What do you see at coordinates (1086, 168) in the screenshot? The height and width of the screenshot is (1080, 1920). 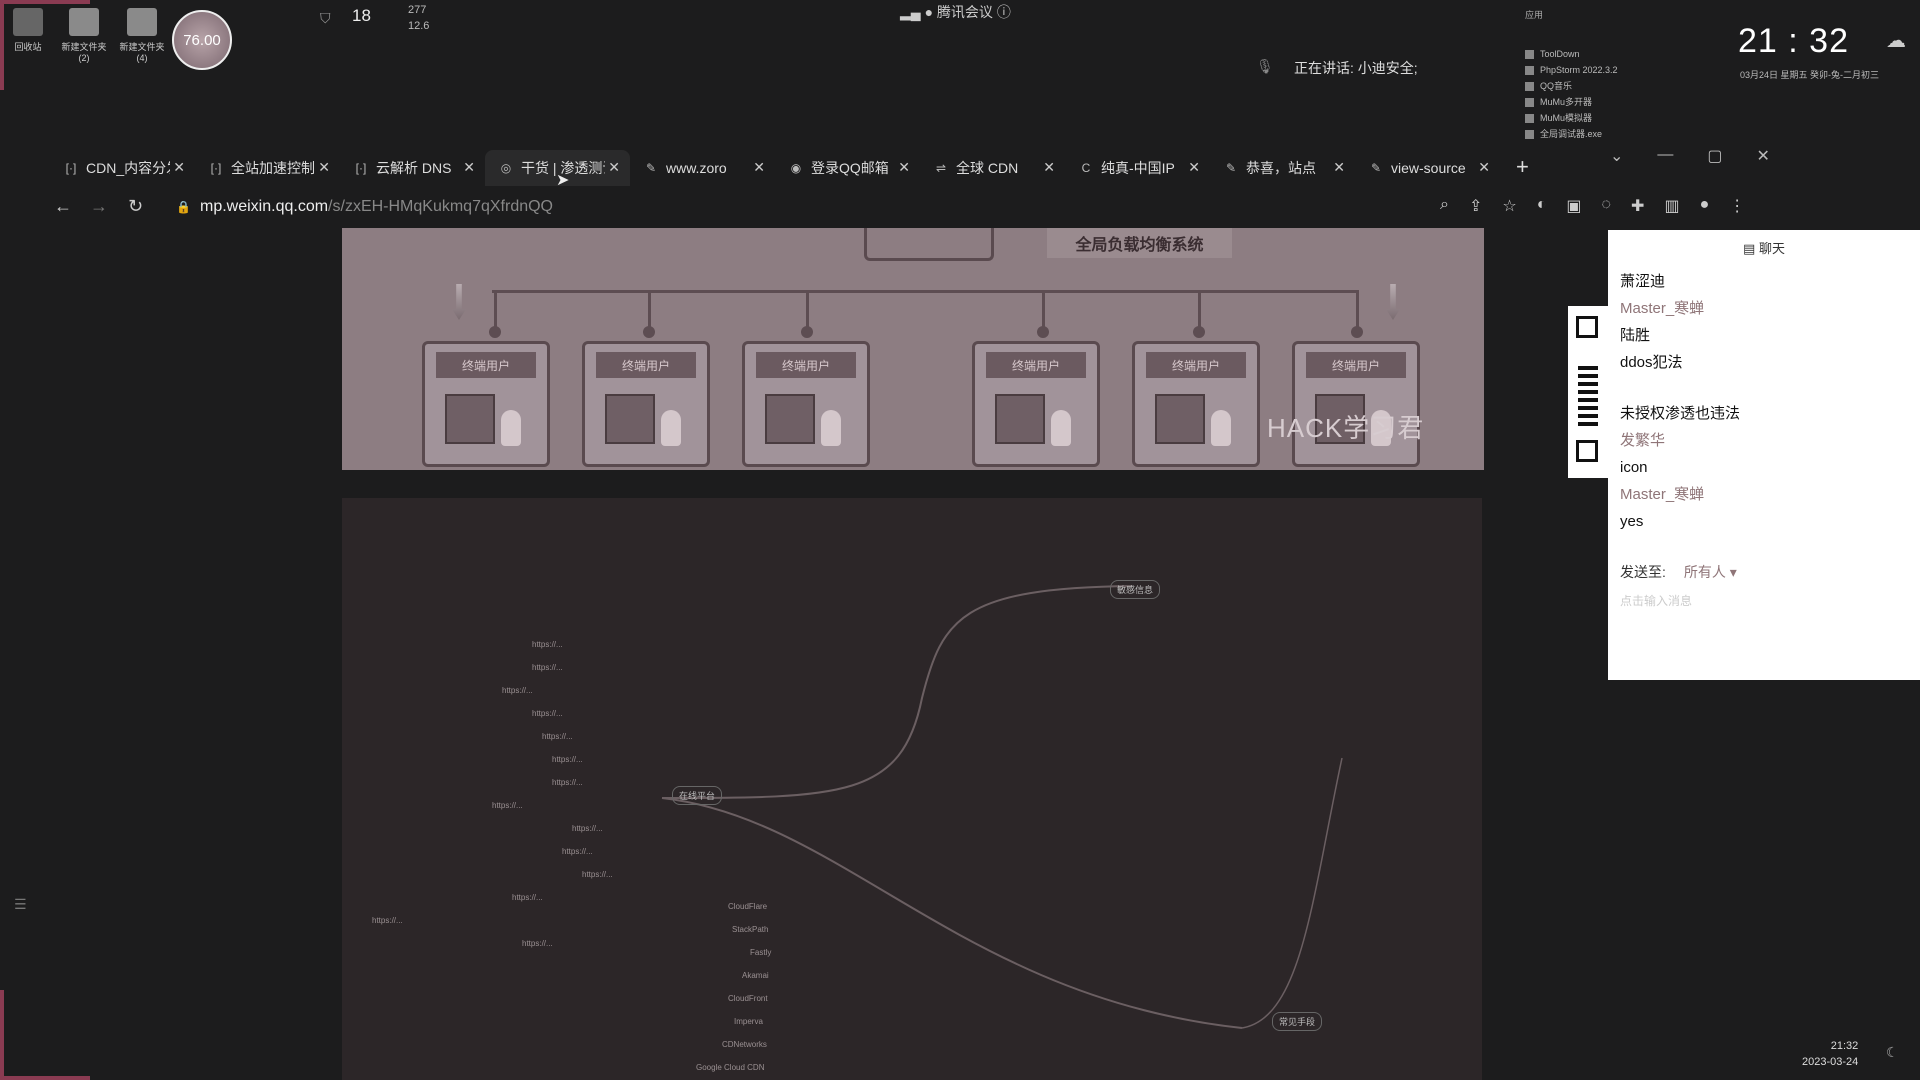 I see `page-icon: C` at bounding box center [1086, 168].